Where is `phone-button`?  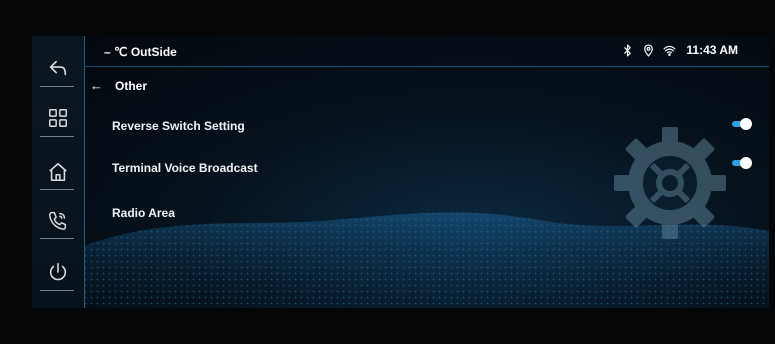 phone-button is located at coordinates (58, 220).